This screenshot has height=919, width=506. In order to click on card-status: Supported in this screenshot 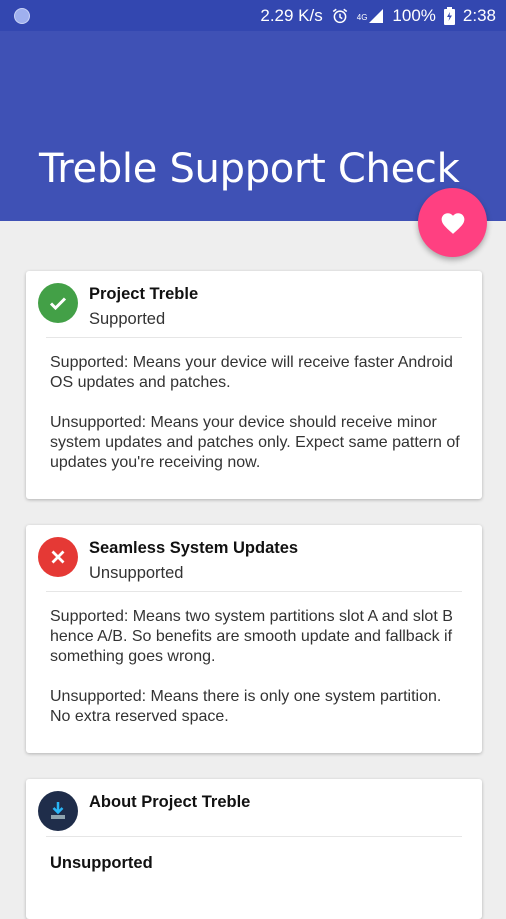, I will do `click(127, 319)`.